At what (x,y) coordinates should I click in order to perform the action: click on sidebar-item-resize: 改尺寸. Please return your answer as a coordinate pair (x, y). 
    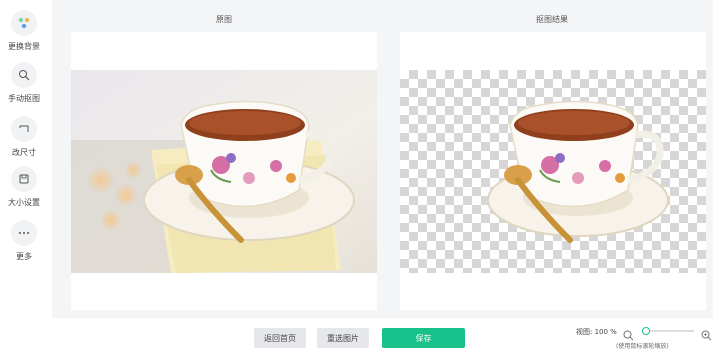
    Looking at the image, I should click on (24, 137).